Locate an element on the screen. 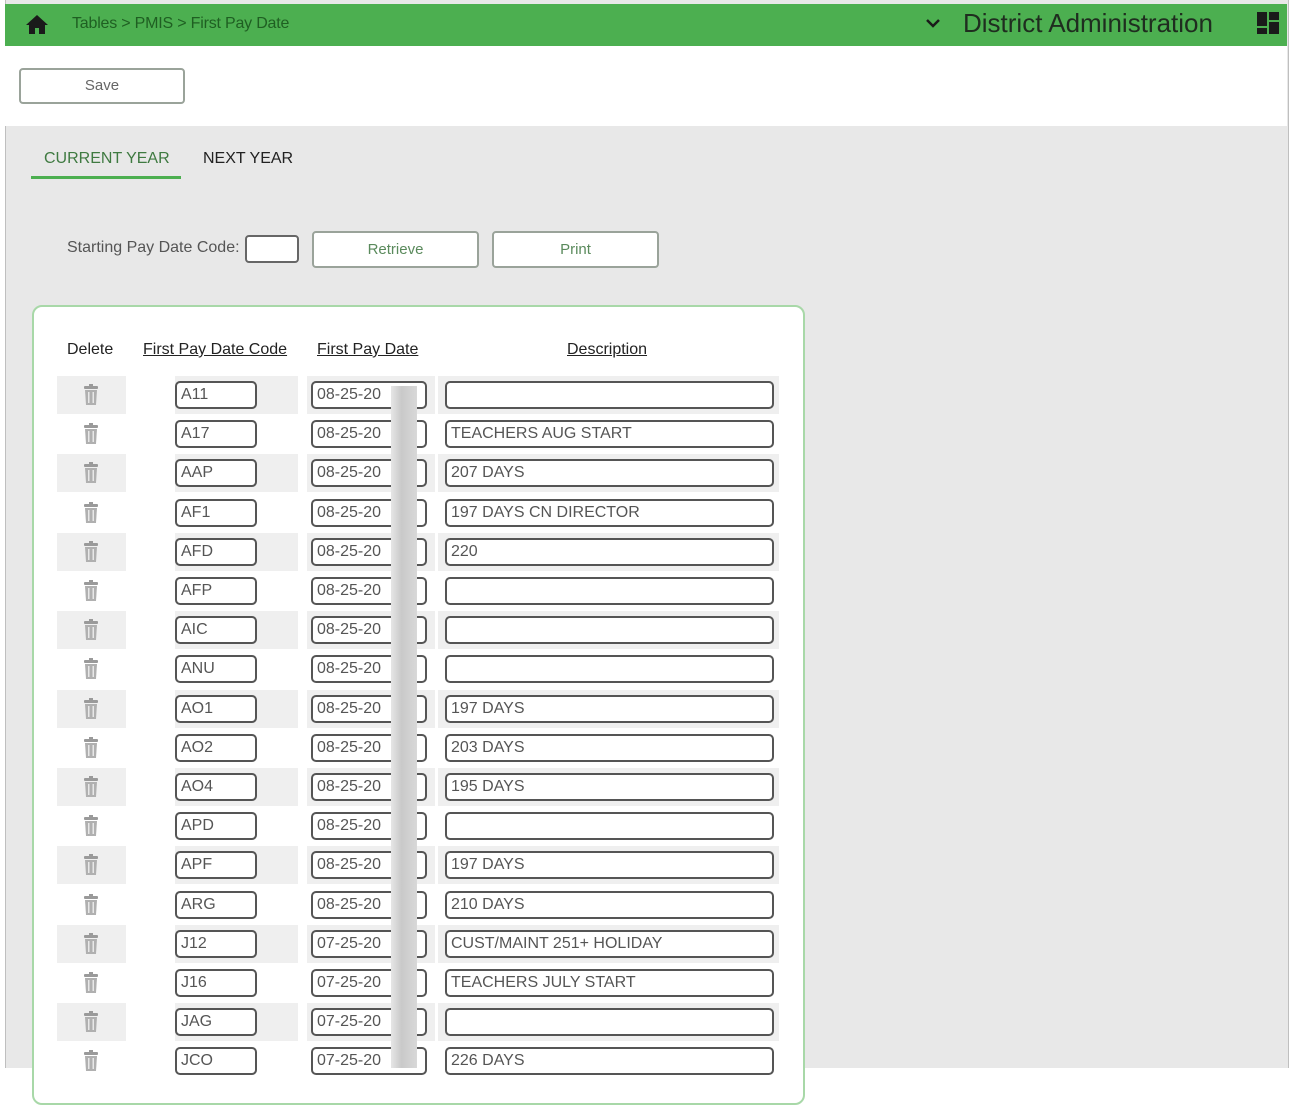 The height and width of the screenshot is (1105, 1294). code-field: J16 is located at coordinates (216, 983).